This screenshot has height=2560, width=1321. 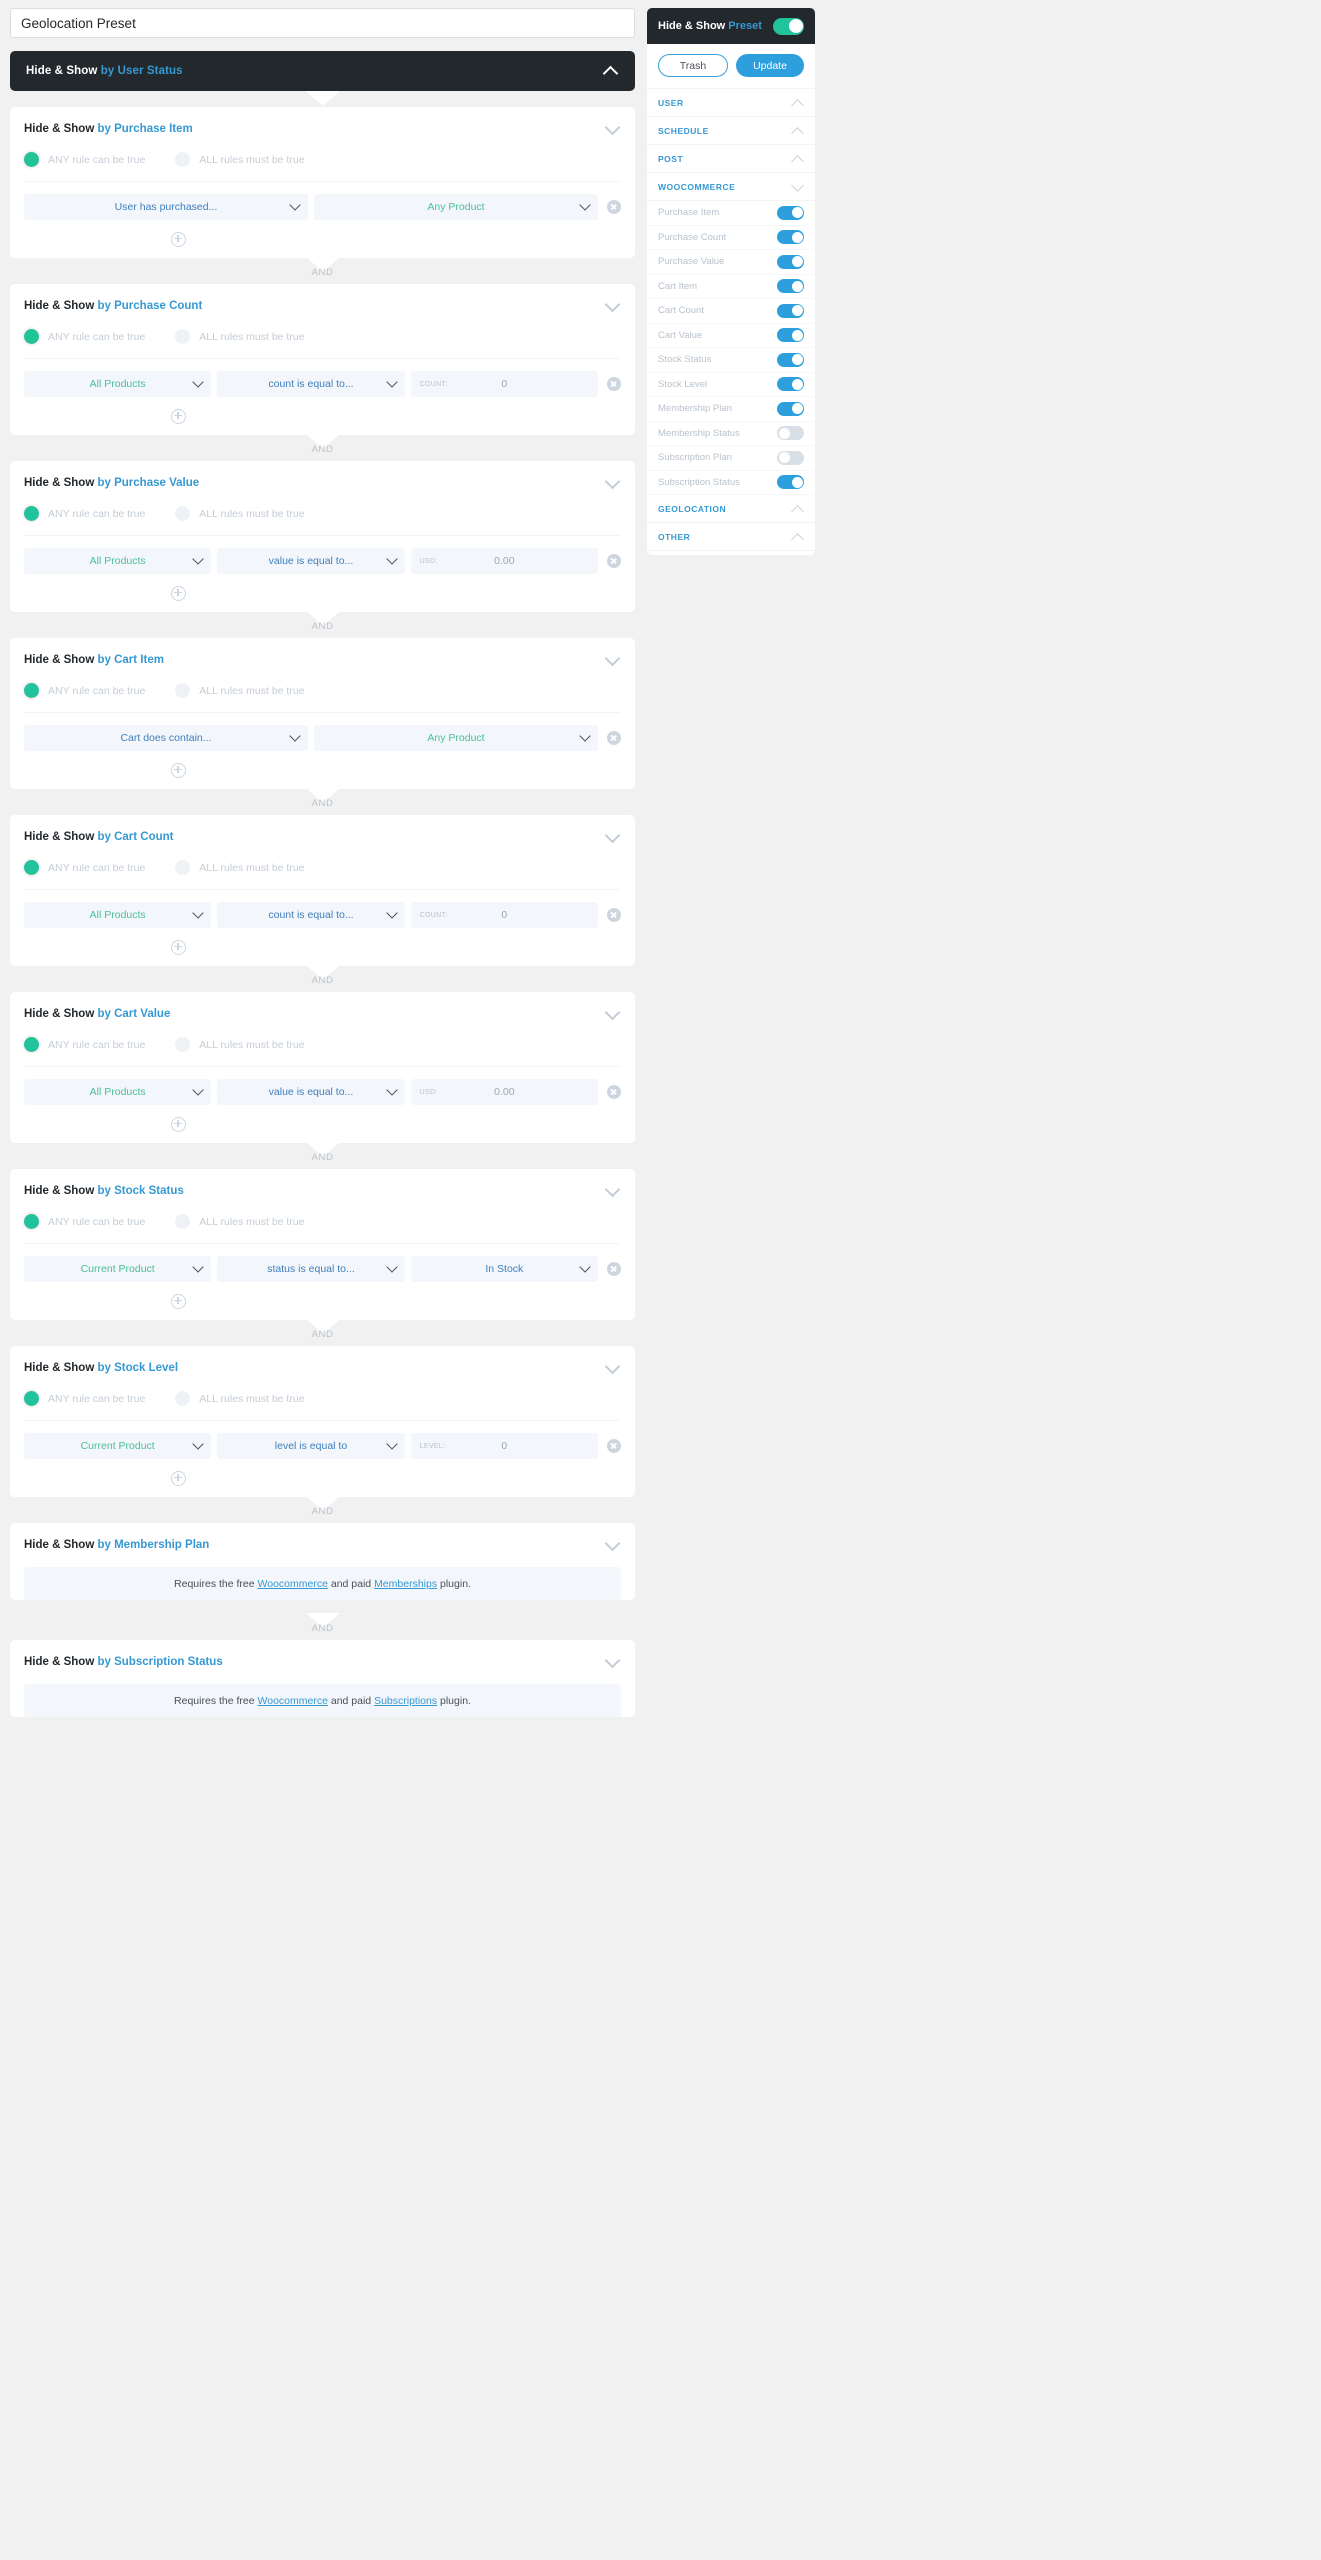 What do you see at coordinates (311, 1446) in the screenshot?
I see `rule-select-operator: level is equal to` at bounding box center [311, 1446].